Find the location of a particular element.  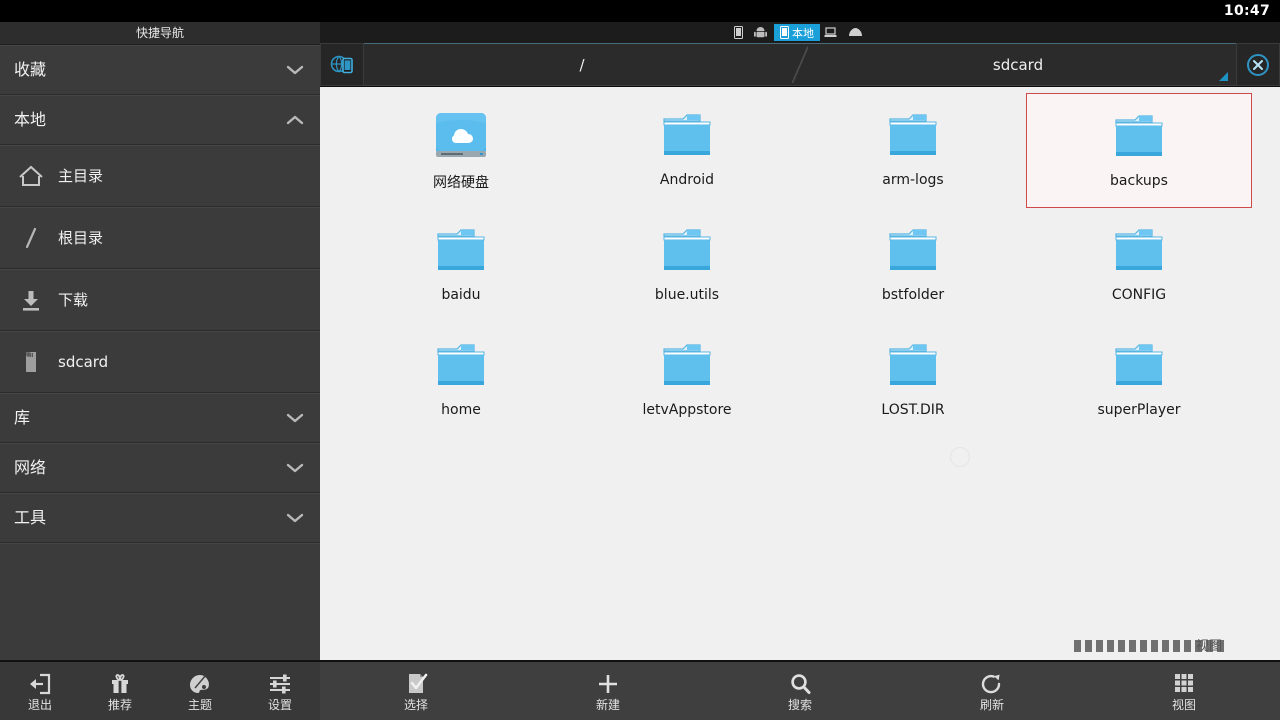

file-item: blue.utils is located at coordinates (687, 265).